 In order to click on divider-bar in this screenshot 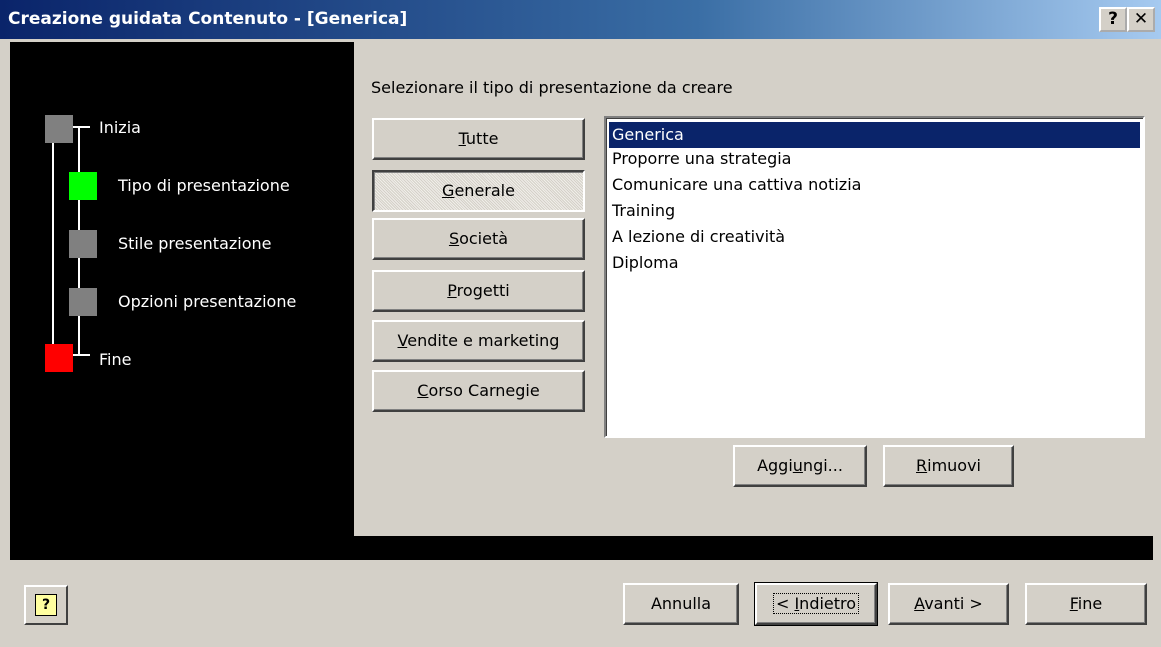, I will do `click(581, 548)`.